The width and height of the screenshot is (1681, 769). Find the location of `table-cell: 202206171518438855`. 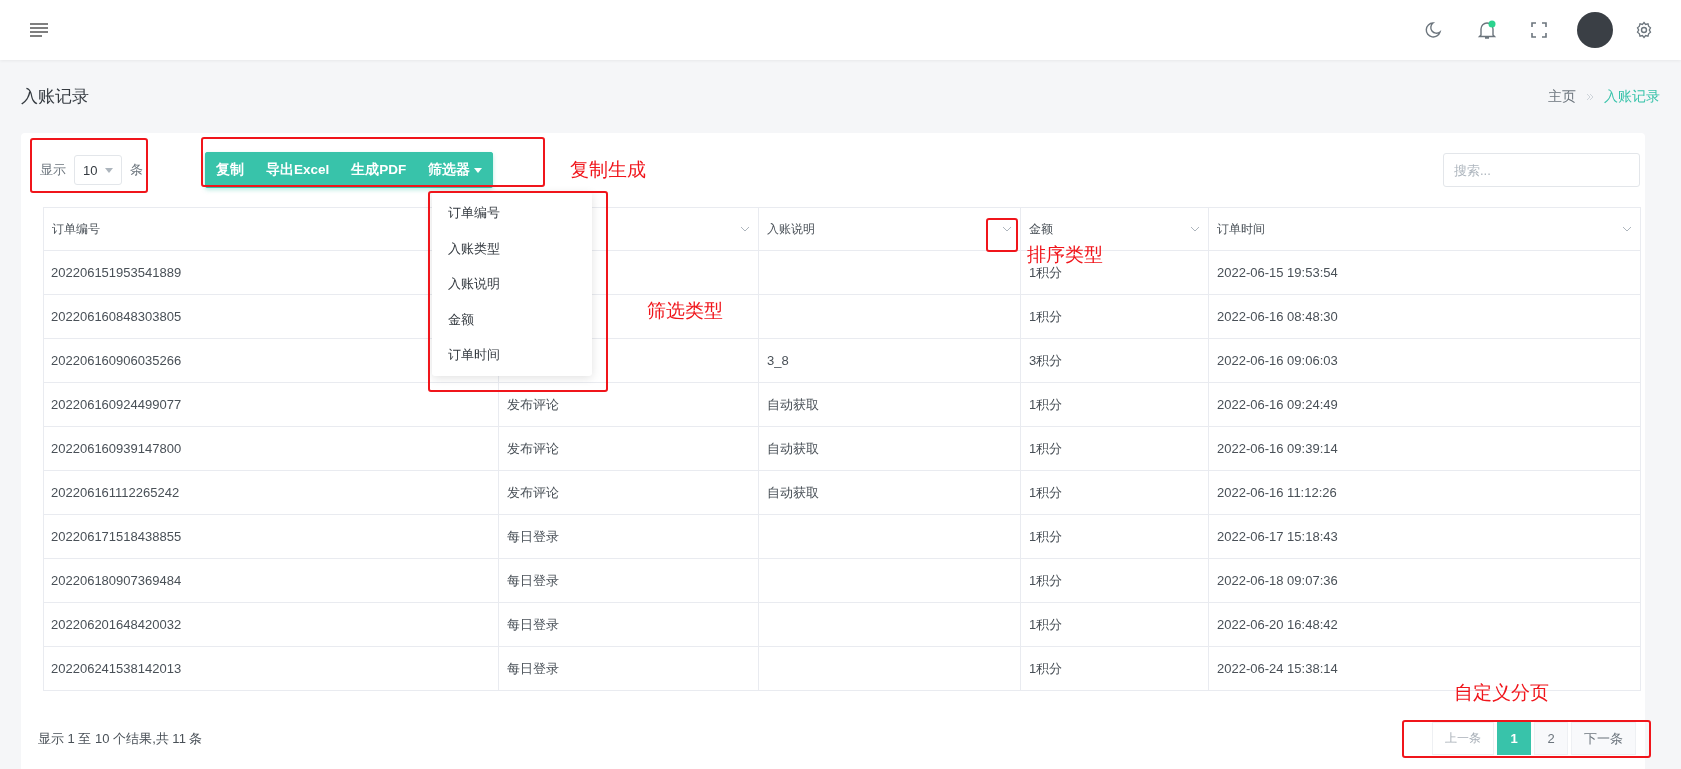

table-cell: 202206171518438855 is located at coordinates (116, 536).